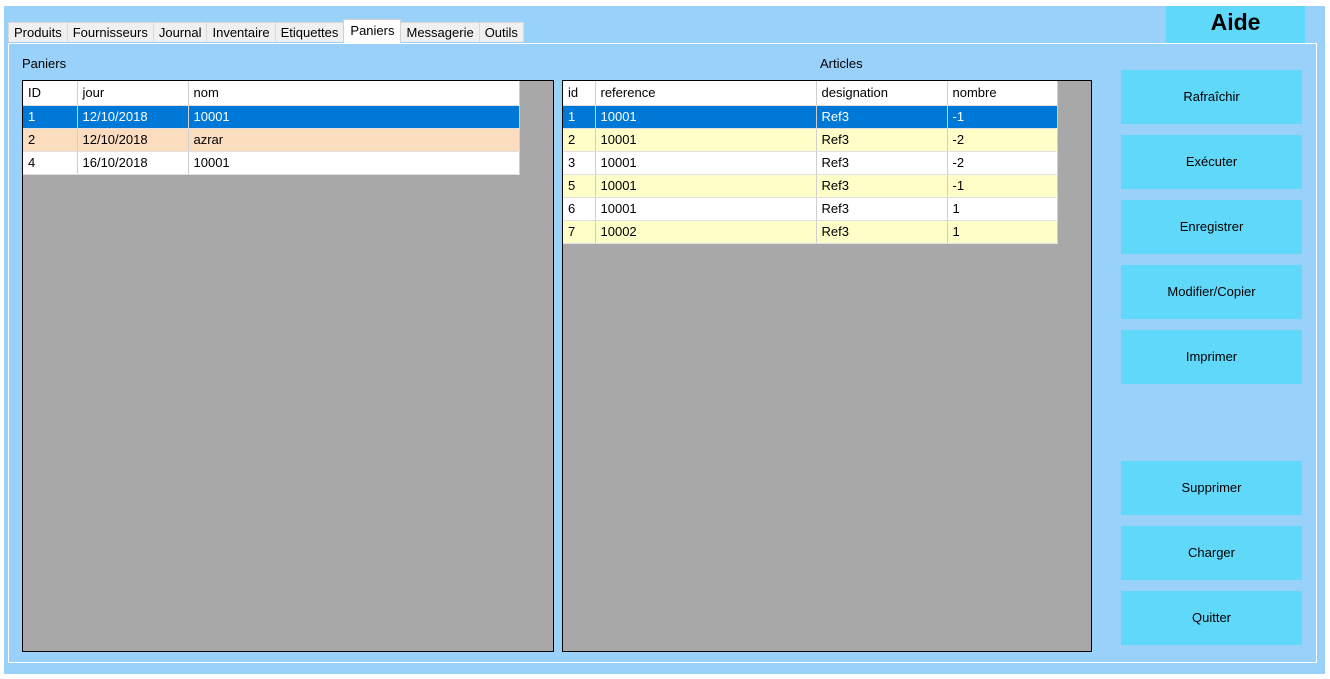  I want to click on column-header-reference: reference, so click(706, 93).